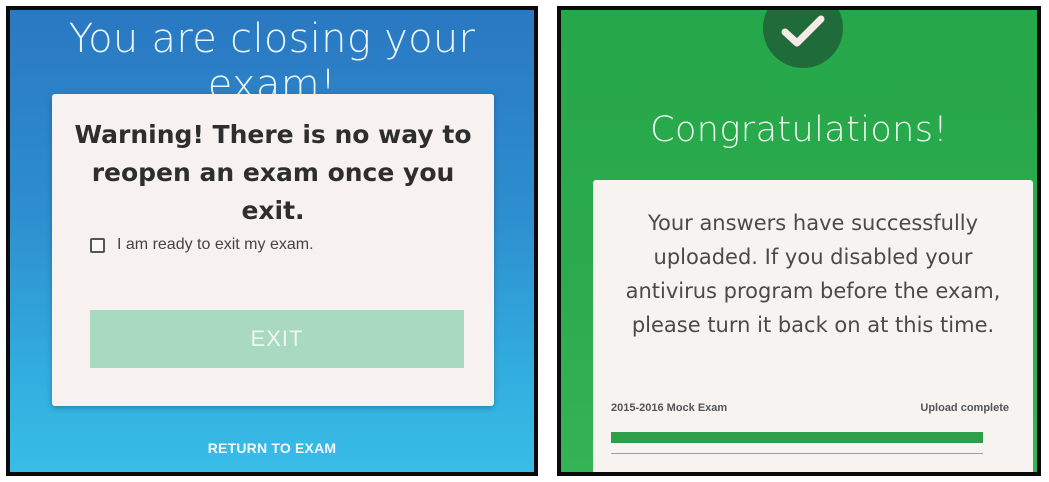  I want to click on upload-status: Upload complete, so click(964, 408).